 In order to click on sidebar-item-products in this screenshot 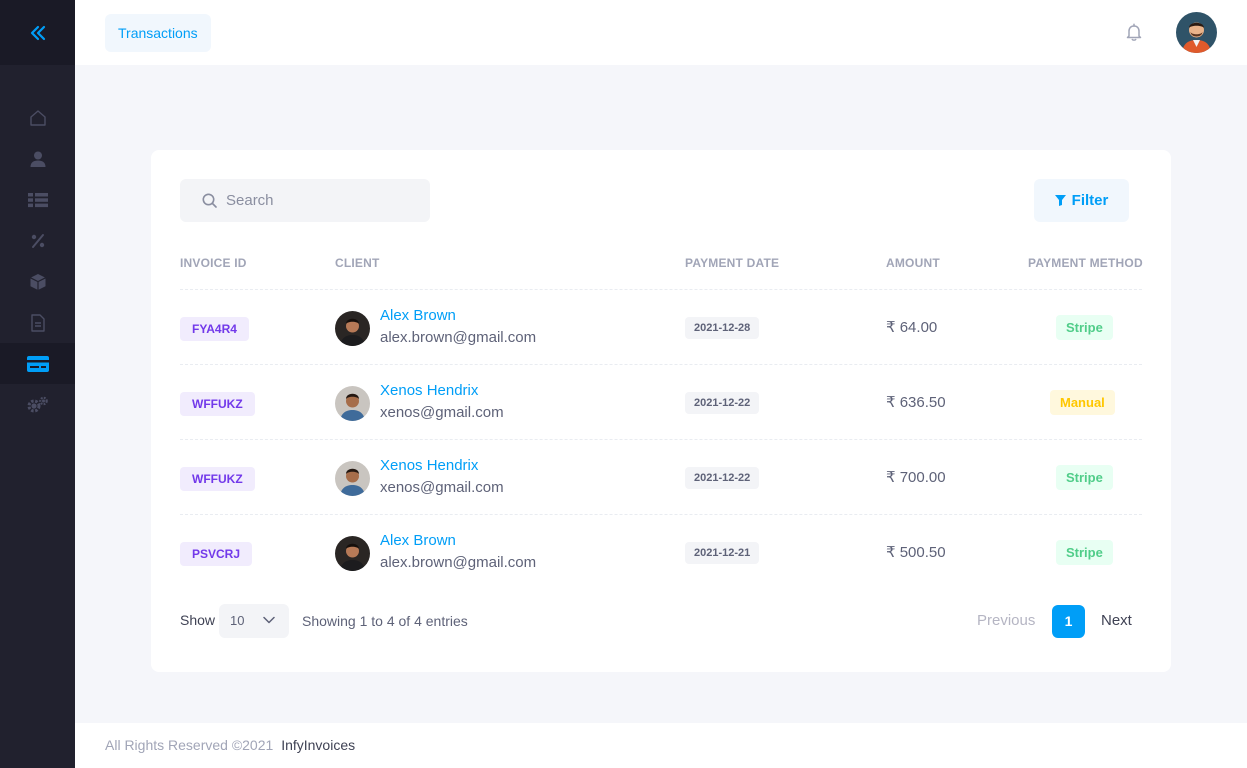, I will do `click(37, 281)`.